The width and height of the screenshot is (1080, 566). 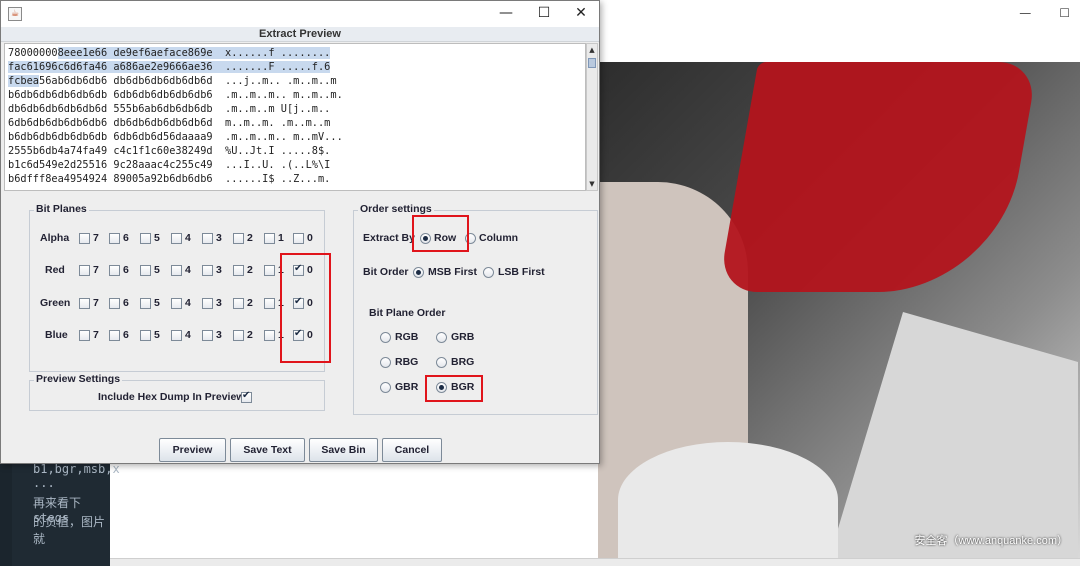 What do you see at coordinates (78, 379) in the screenshot?
I see `preview-settings-title: Preview Settings` at bounding box center [78, 379].